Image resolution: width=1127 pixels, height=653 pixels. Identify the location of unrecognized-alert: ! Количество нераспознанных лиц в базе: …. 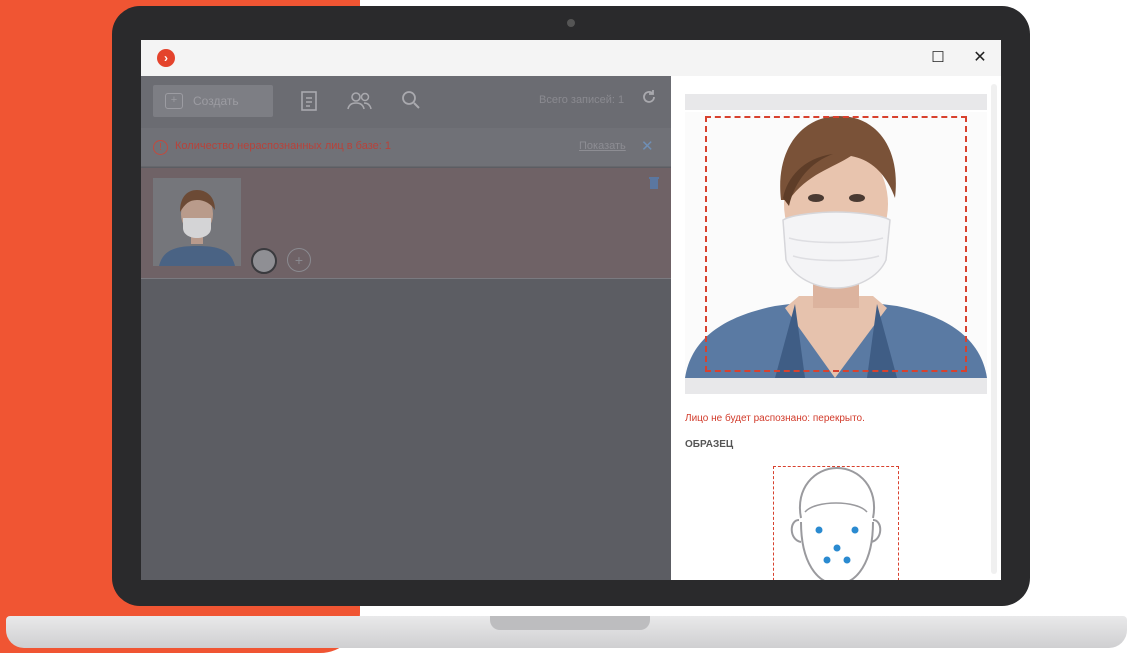
(406, 147).